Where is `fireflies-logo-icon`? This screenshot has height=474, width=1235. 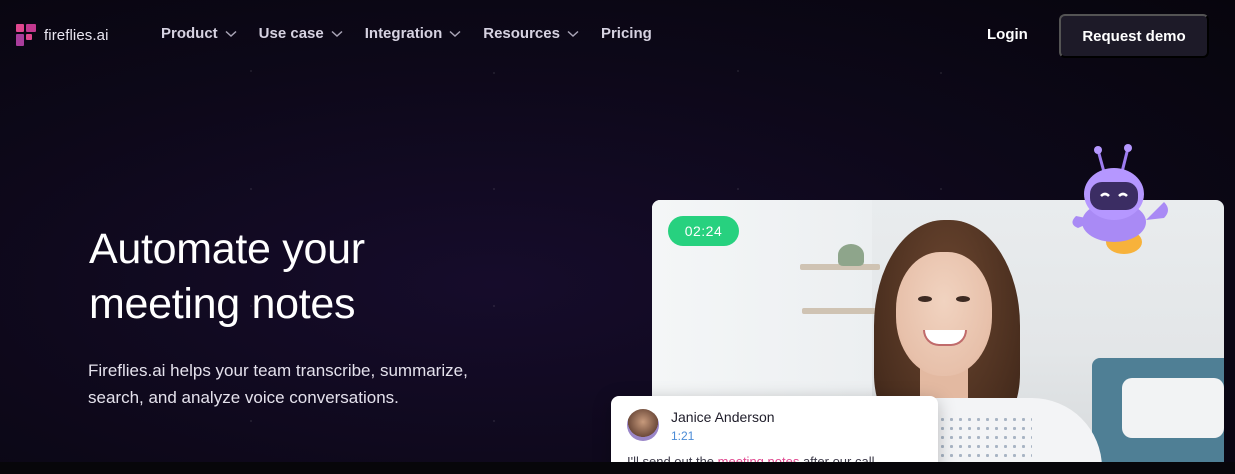 fireflies-logo-icon is located at coordinates (26, 35).